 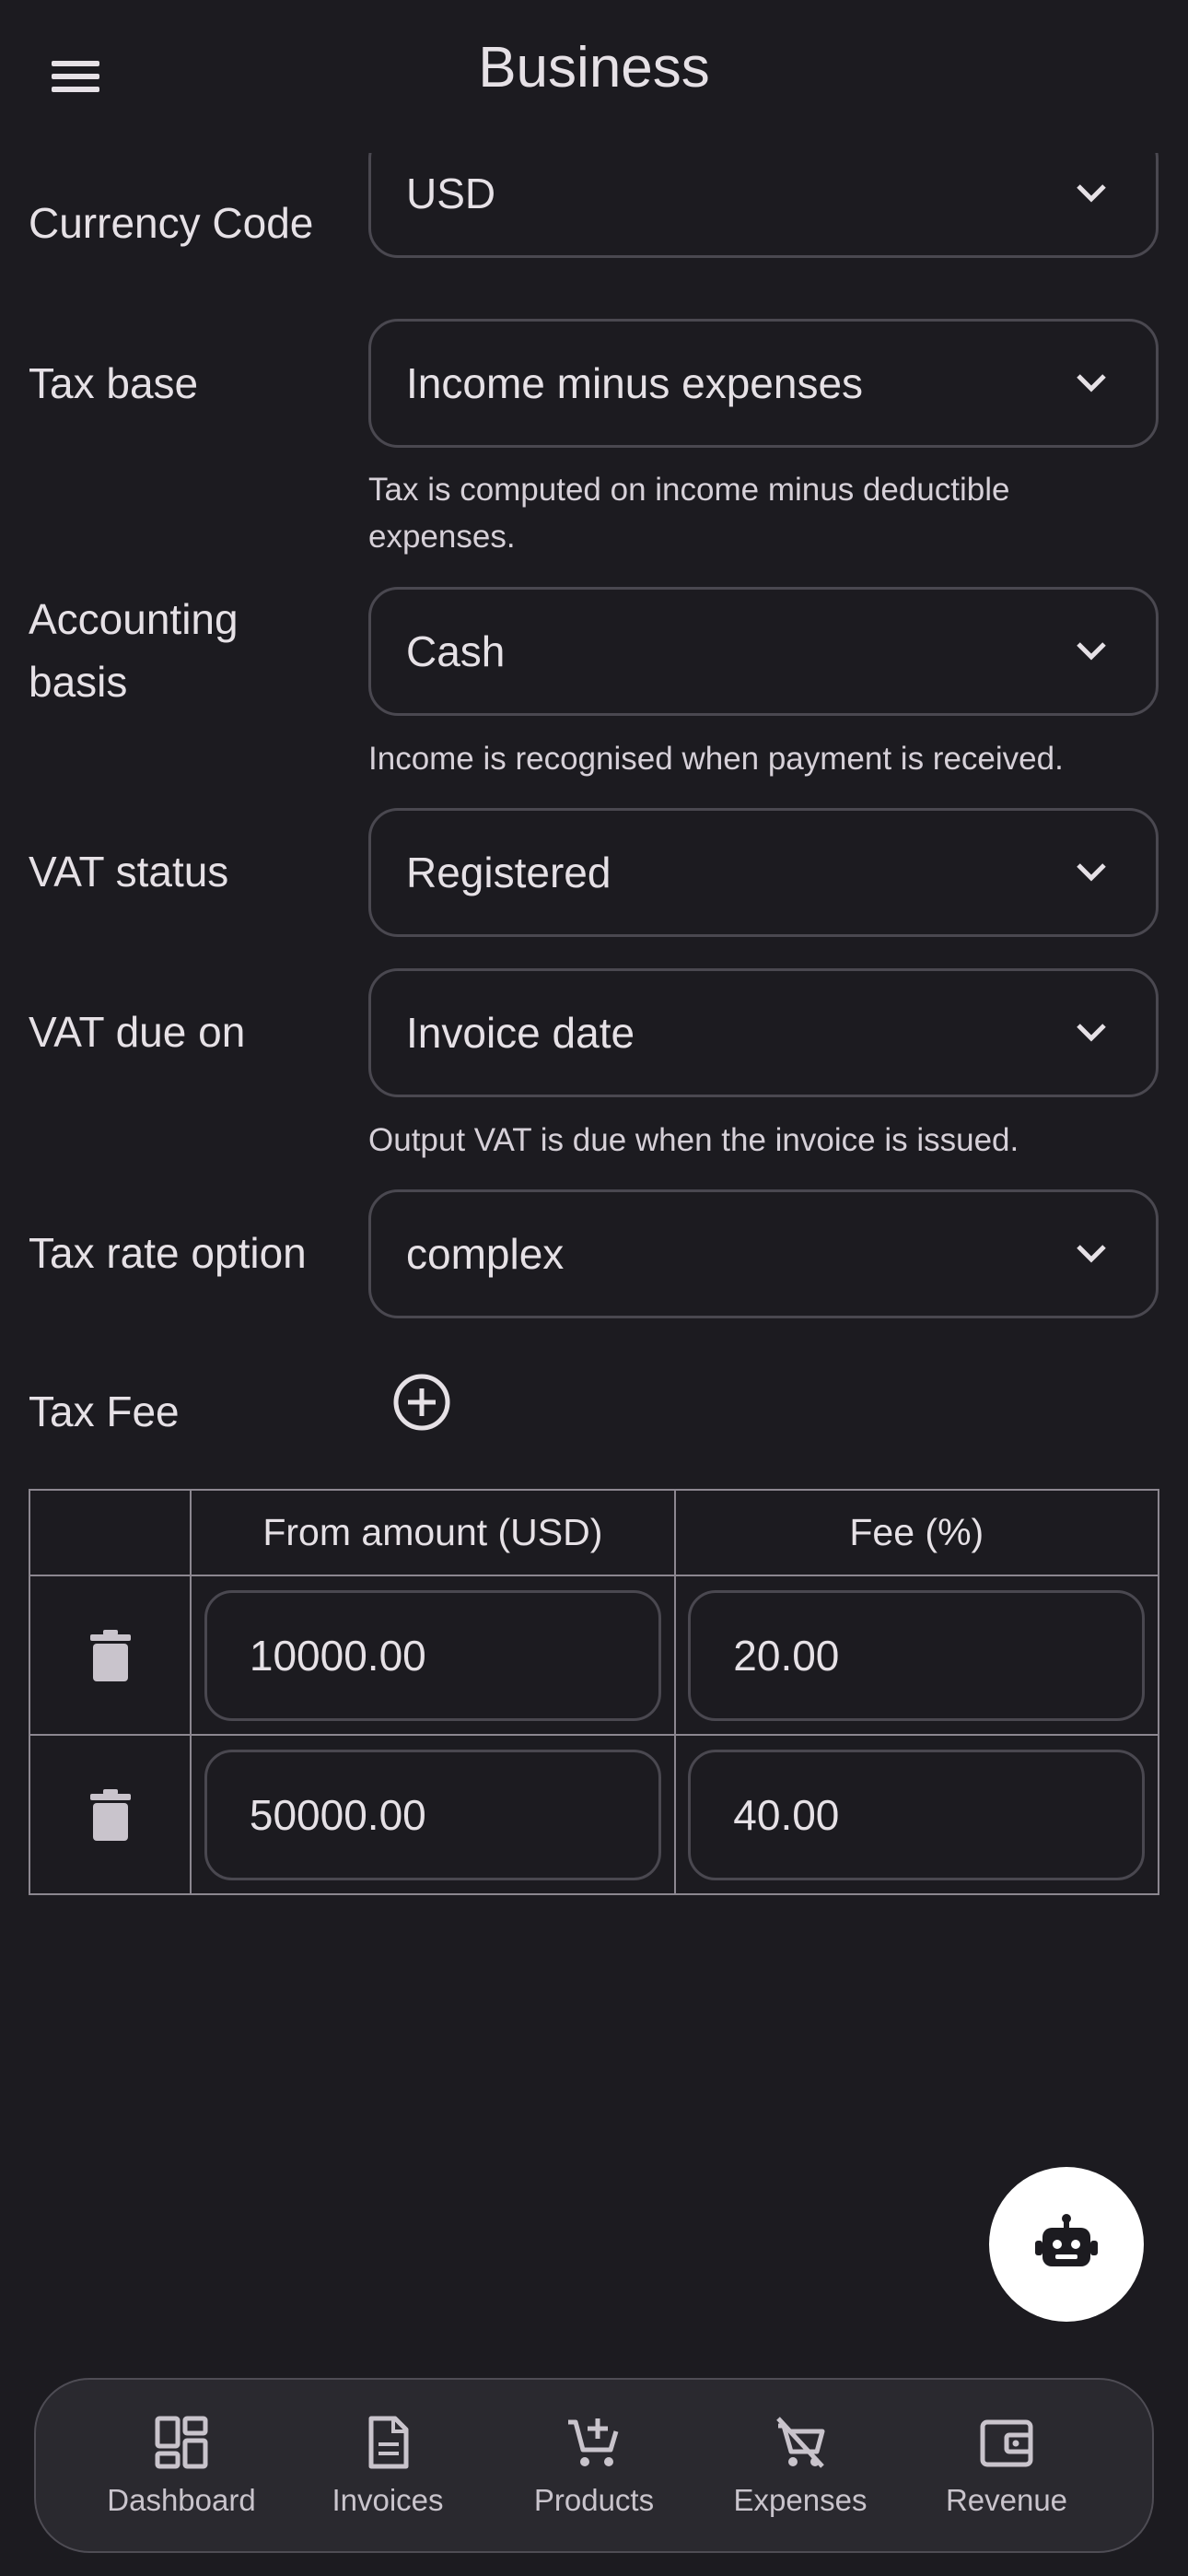 I want to click on fee-input: 20.00, so click(x=917, y=1655).